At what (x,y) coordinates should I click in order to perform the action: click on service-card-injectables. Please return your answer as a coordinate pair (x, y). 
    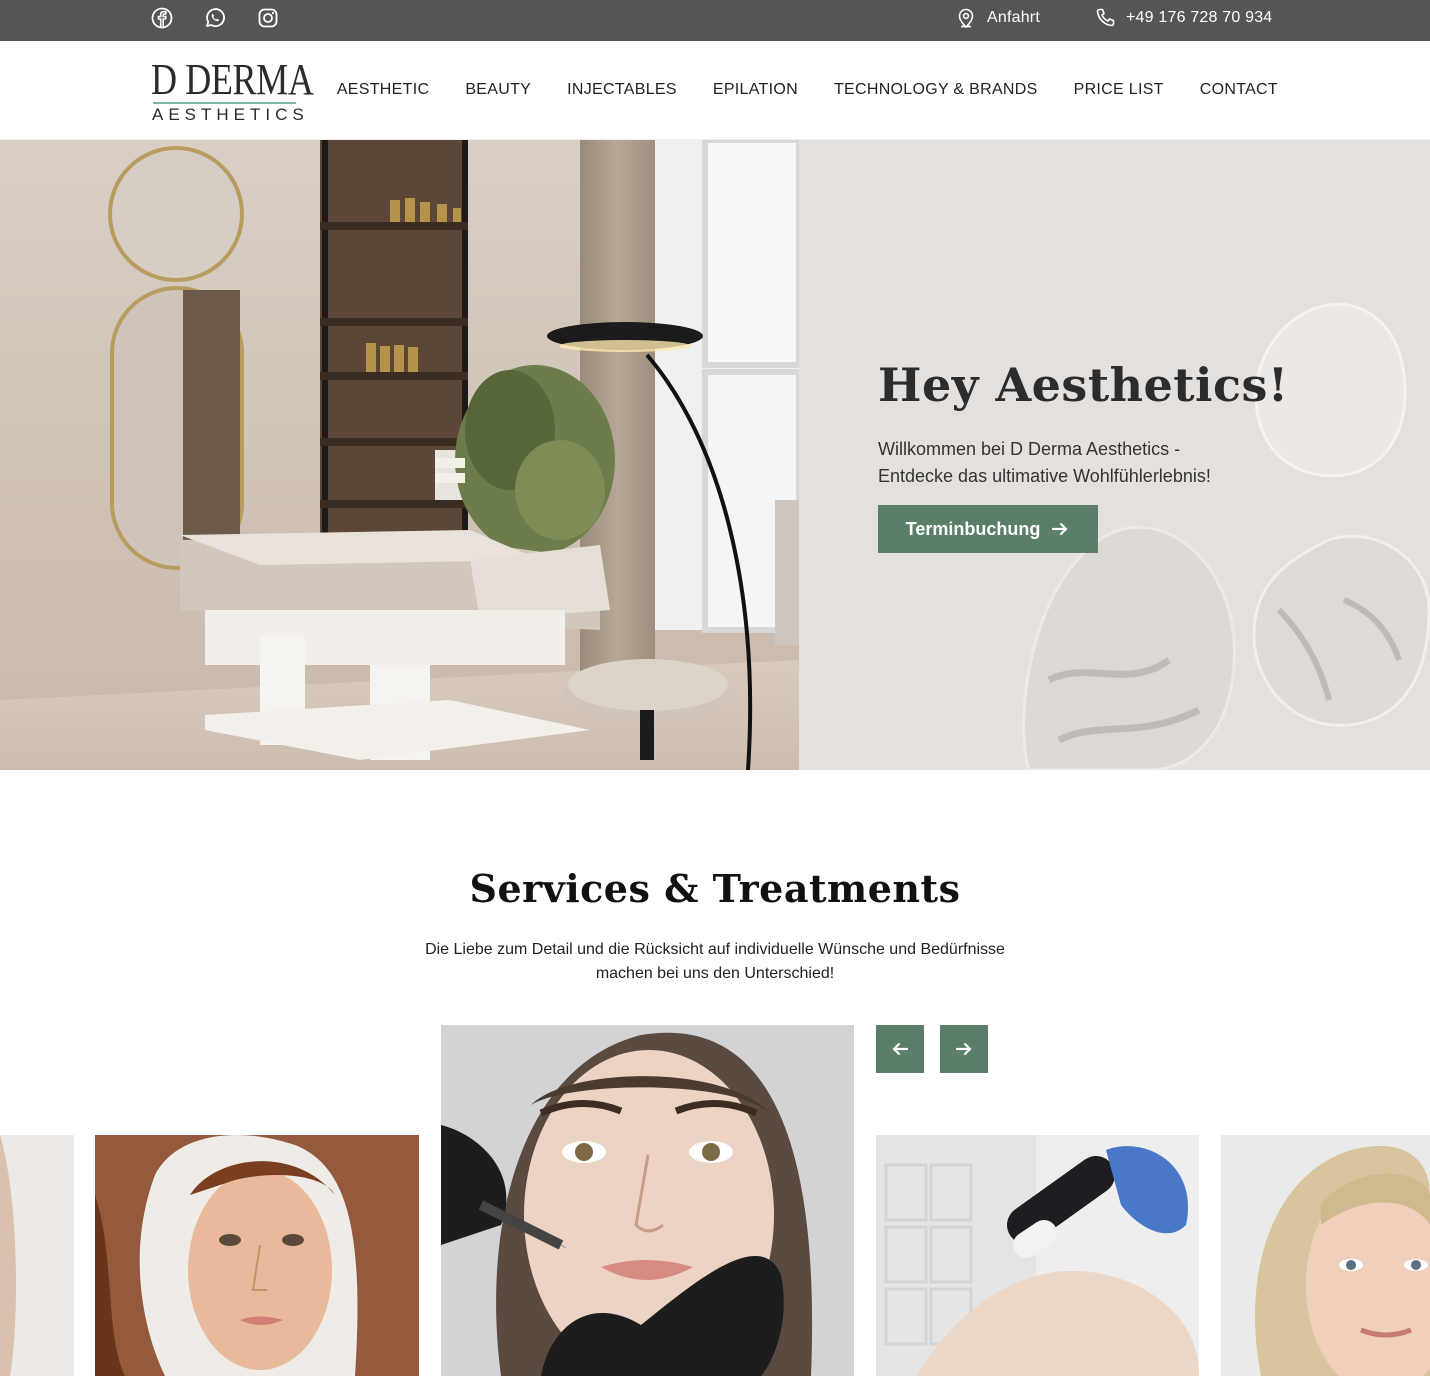
    Looking at the image, I should click on (647, 1200).